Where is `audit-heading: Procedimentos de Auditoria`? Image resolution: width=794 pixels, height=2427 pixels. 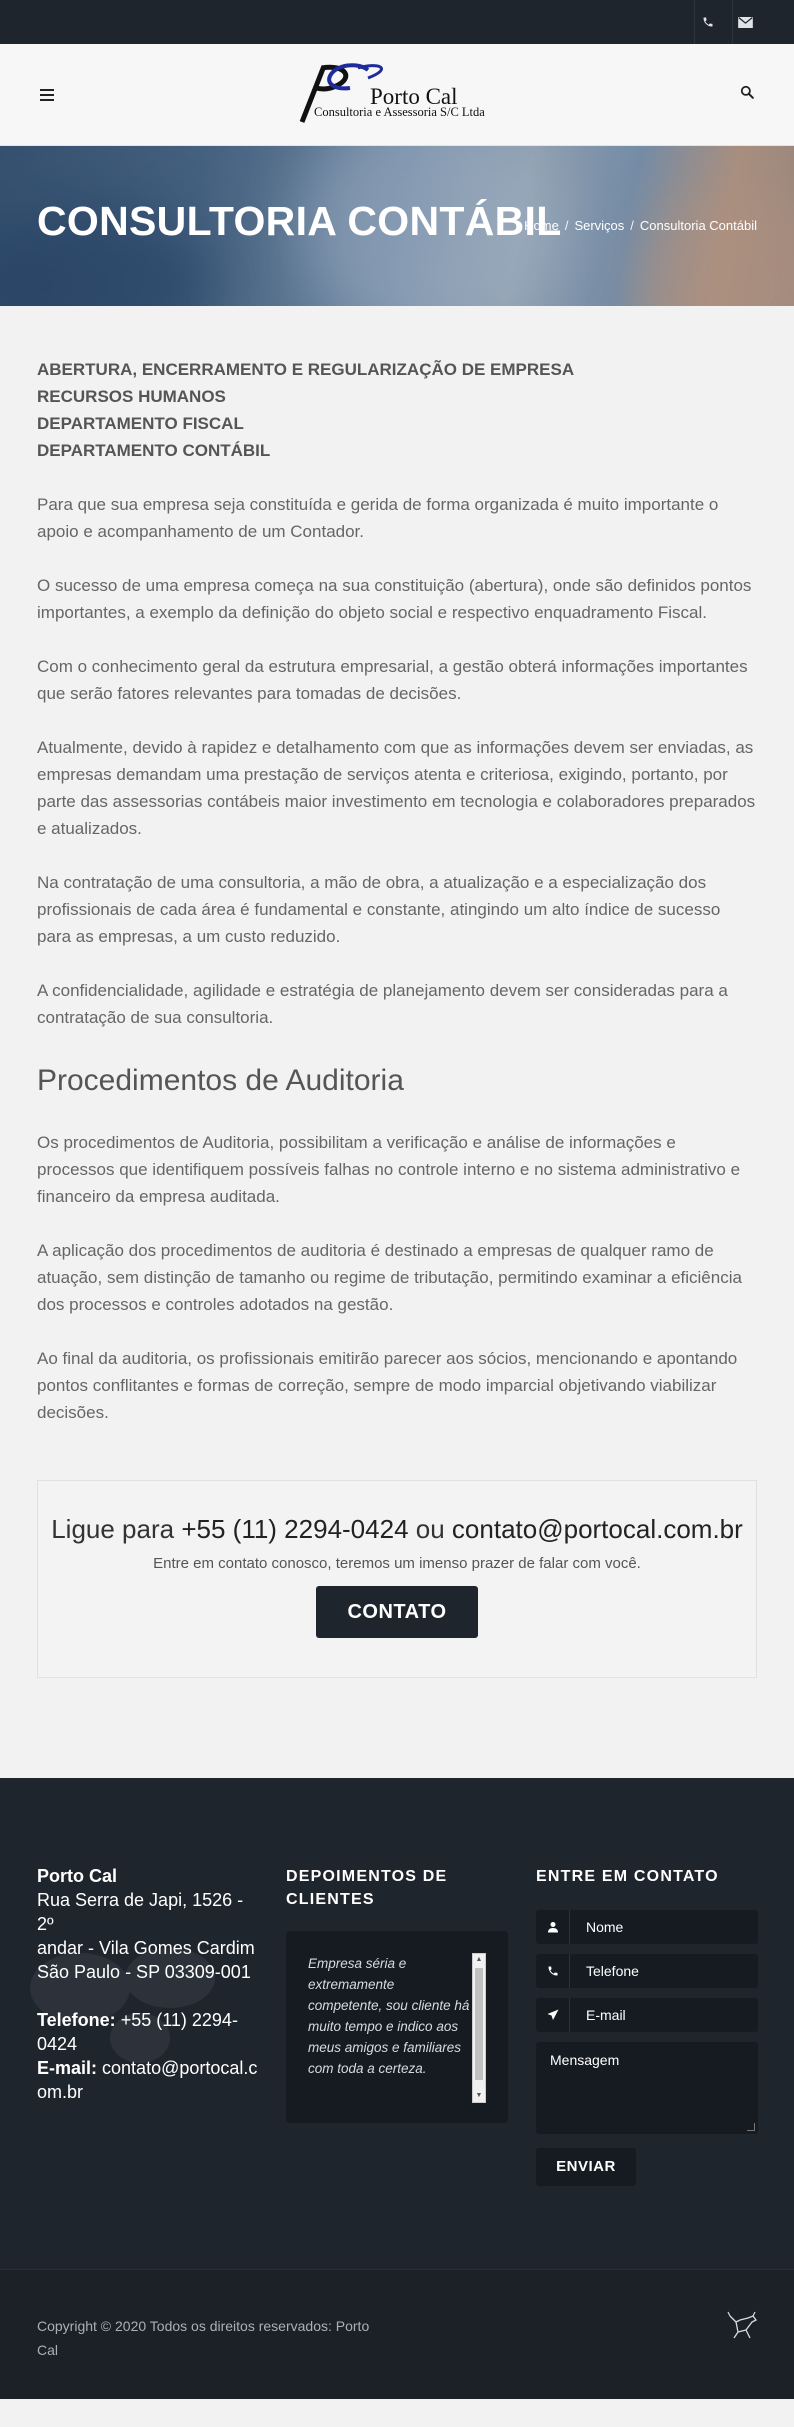
audit-heading: Procedimentos de Auditoria is located at coordinates (220, 1080).